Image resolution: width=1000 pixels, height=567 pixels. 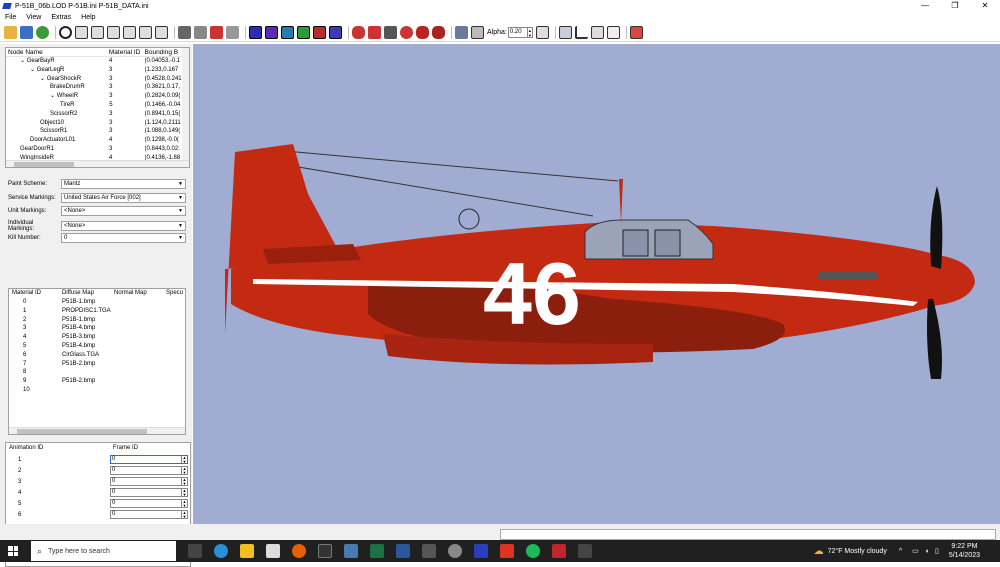 I want to click on tree-row: ⌄ WheelR 3 (0.2824,0.09(, so click(x=97, y=96).